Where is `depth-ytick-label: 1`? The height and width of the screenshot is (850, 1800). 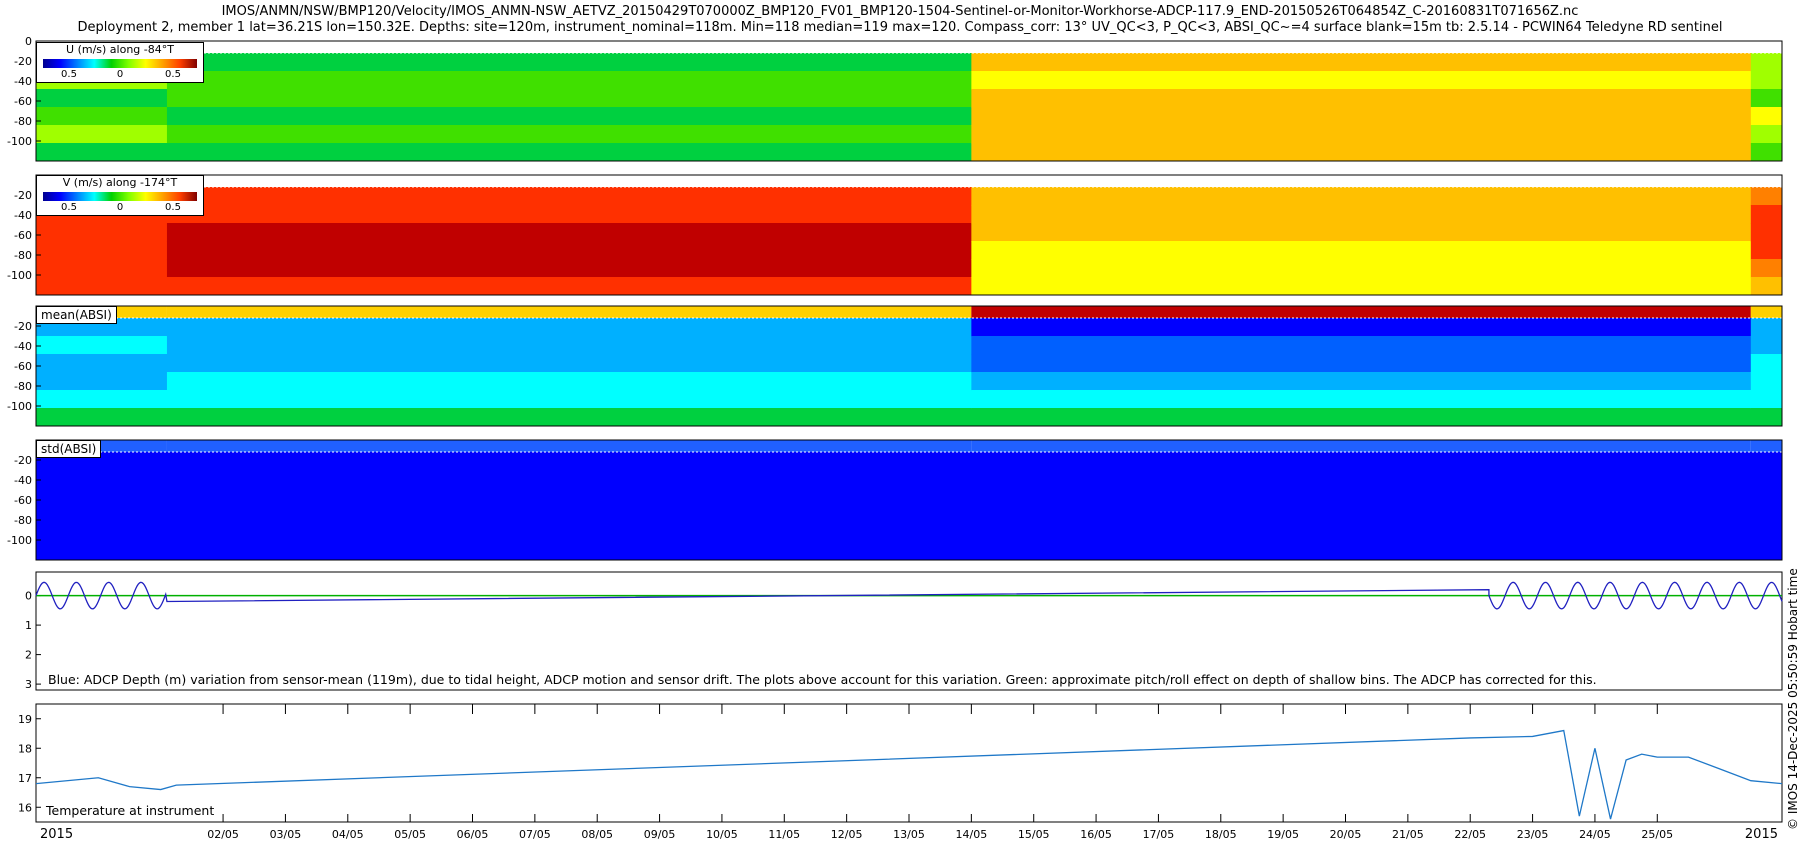
depth-ytick-label: 1 is located at coordinates (28, 625).